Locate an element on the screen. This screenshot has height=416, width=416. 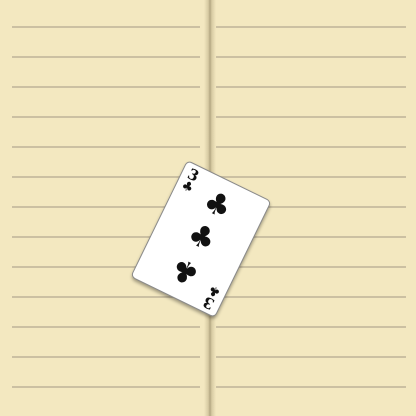
left-page-margin is located at coordinates (6, 208).